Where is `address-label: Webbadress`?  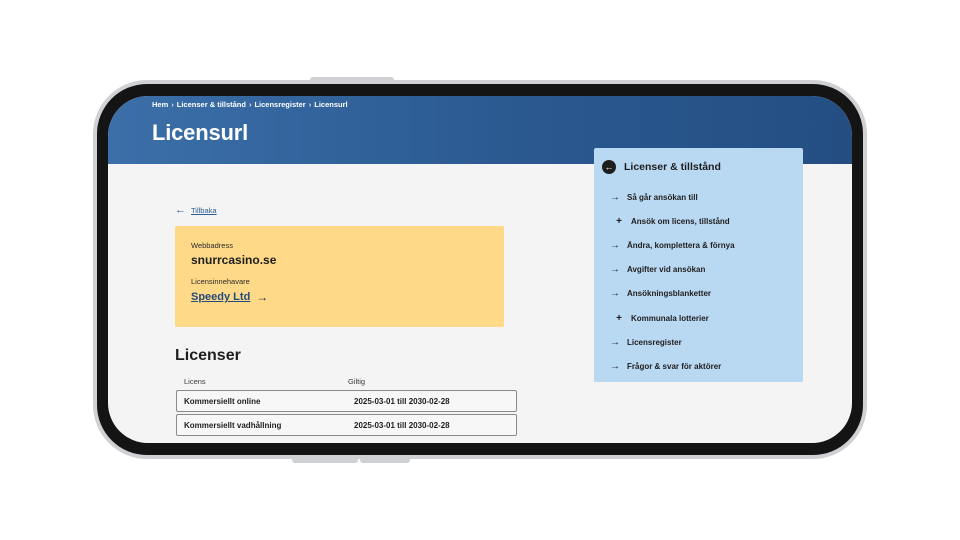
address-label: Webbadress is located at coordinates (212, 245).